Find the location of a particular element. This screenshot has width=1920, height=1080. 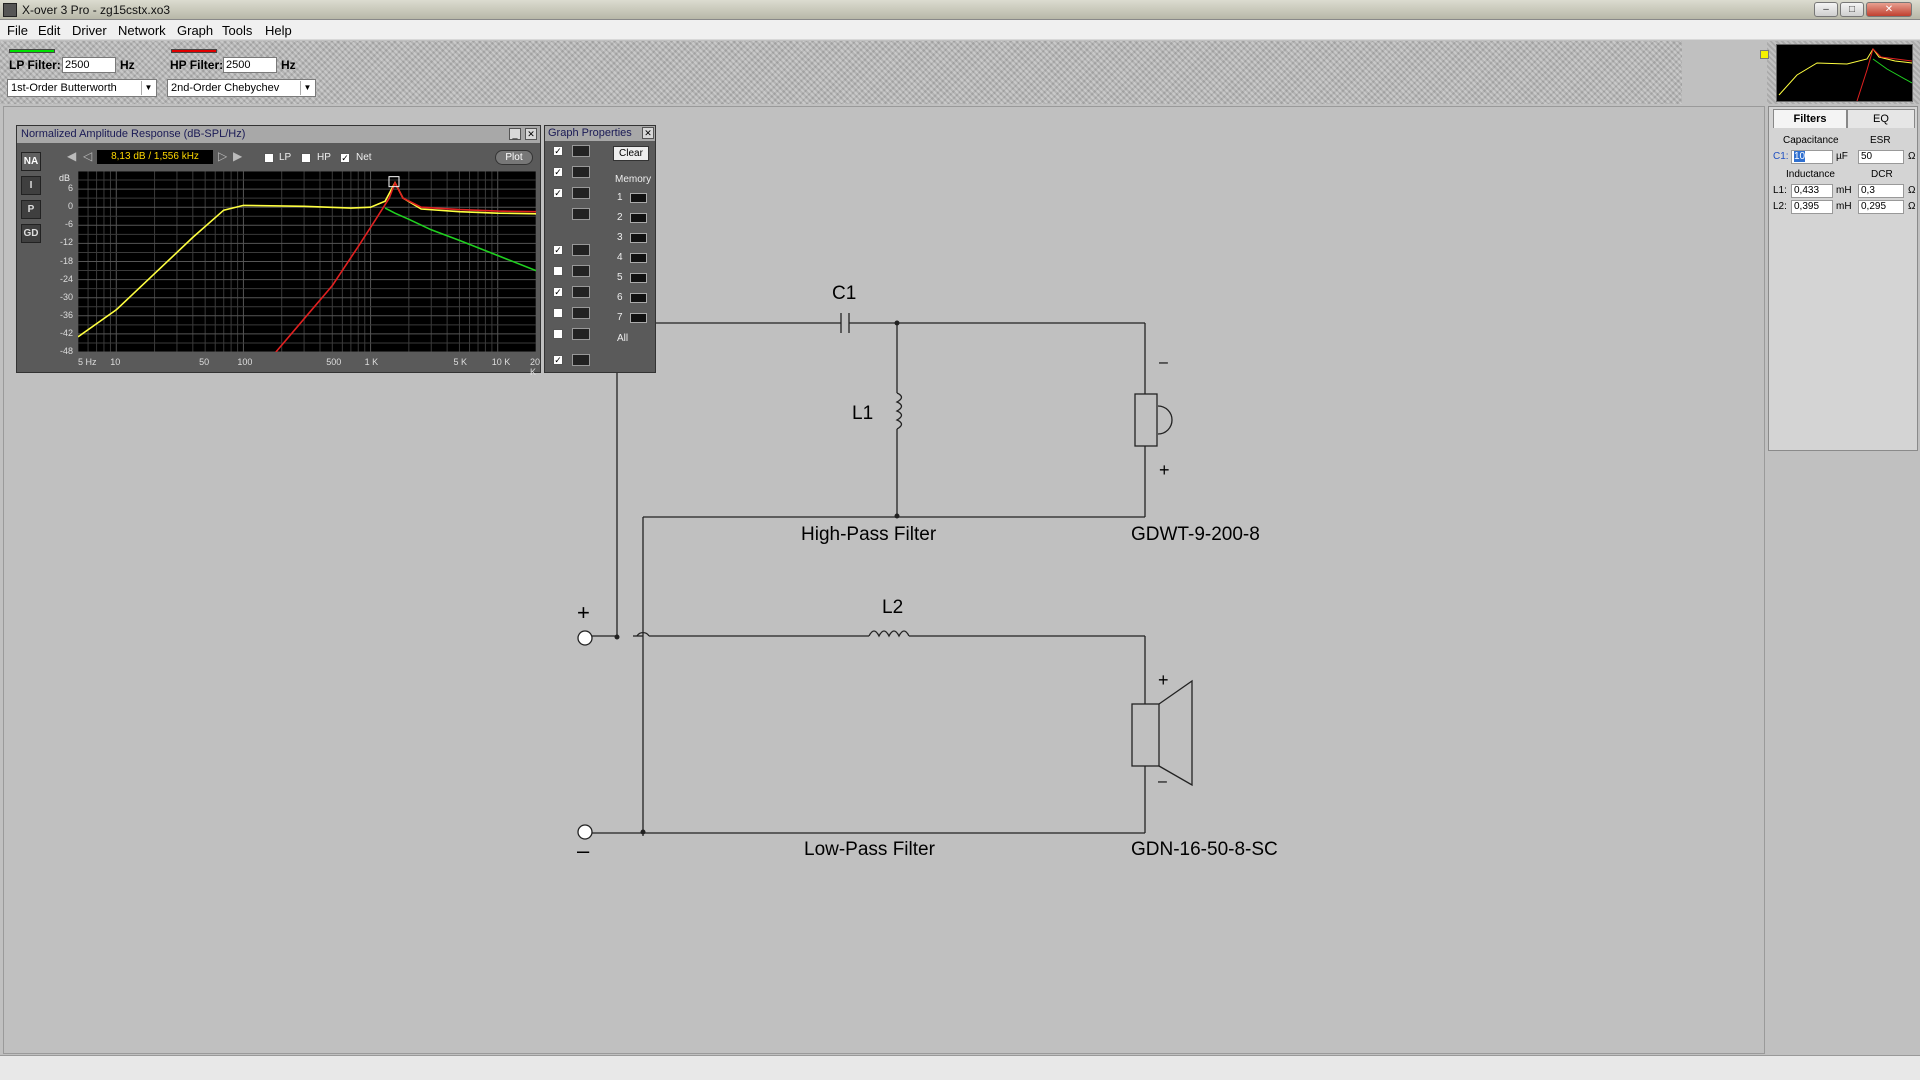

c1-capacitance-input: 10 is located at coordinates (1812, 157).